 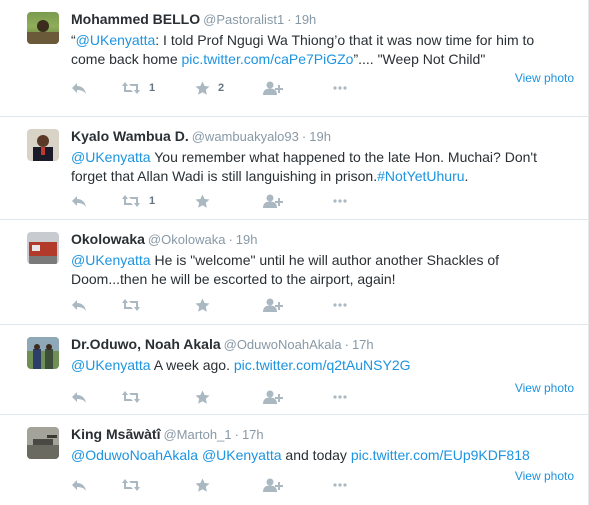 I want to click on favorite-count: 2, so click(x=221, y=88).